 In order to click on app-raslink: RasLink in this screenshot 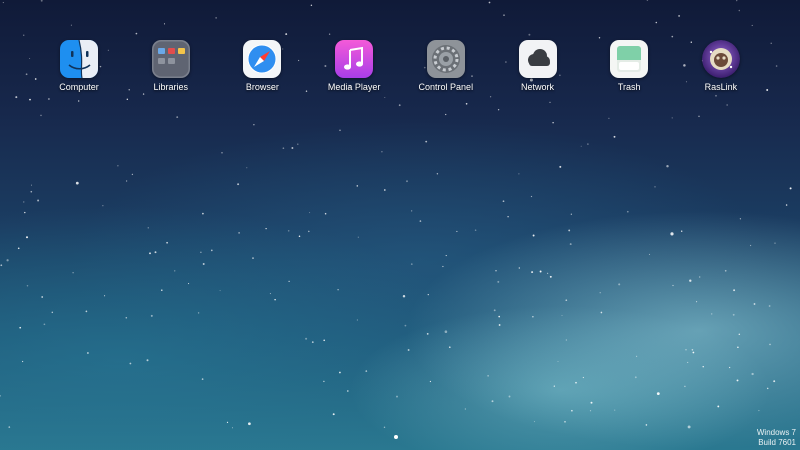, I will do `click(721, 70)`.